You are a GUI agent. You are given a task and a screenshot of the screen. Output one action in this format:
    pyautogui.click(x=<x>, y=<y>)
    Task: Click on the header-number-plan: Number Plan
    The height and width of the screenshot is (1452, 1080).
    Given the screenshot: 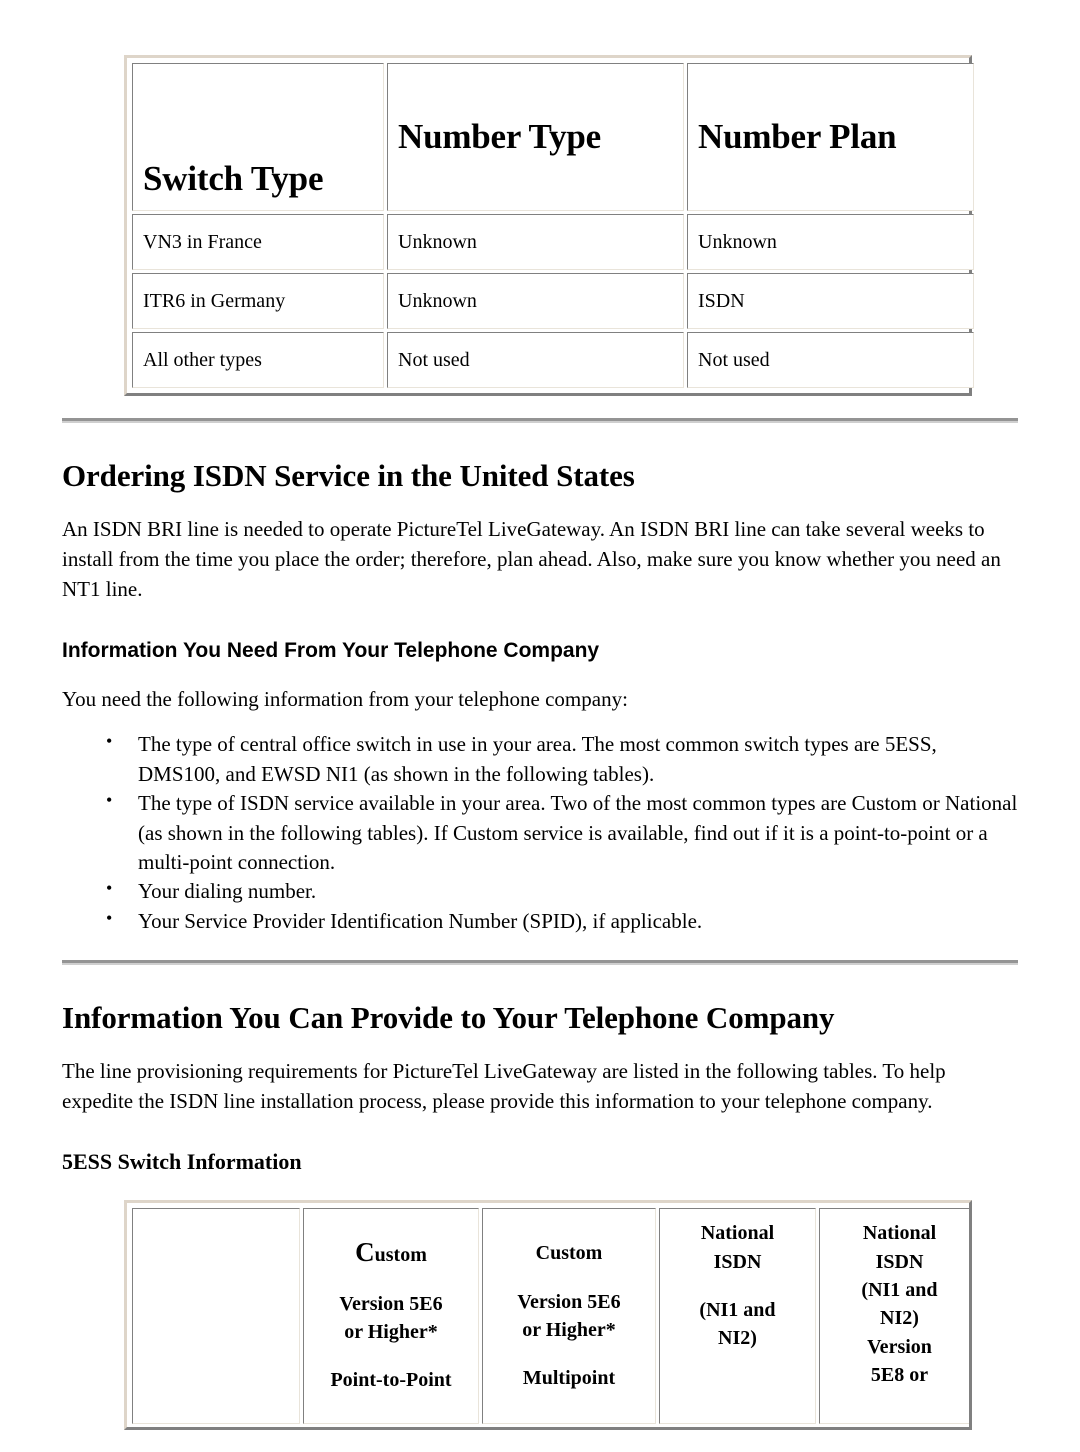 What is the action you would take?
    pyautogui.click(x=830, y=137)
    